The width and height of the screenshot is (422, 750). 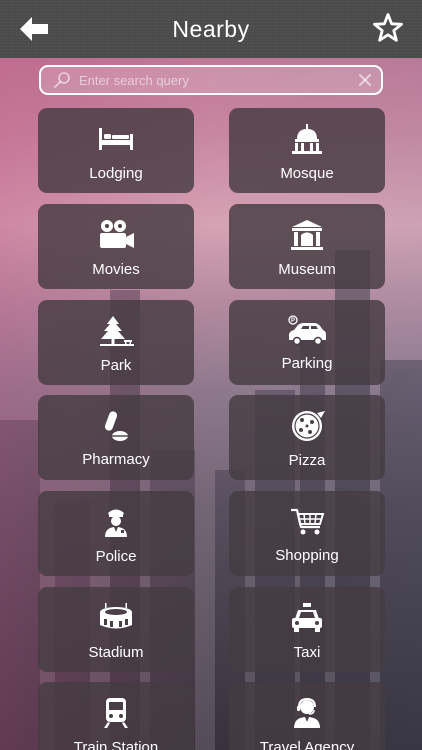 What do you see at coordinates (307, 363) in the screenshot?
I see `category-label: Parking` at bounding box center [307, 363].